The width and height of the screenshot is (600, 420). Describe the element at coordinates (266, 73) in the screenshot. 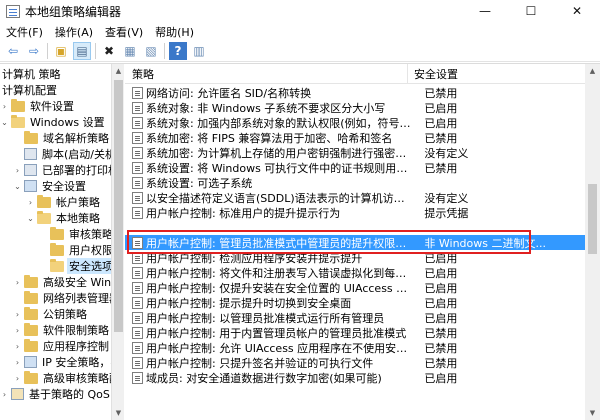

I see `column-header-policy: 策略` at that location.